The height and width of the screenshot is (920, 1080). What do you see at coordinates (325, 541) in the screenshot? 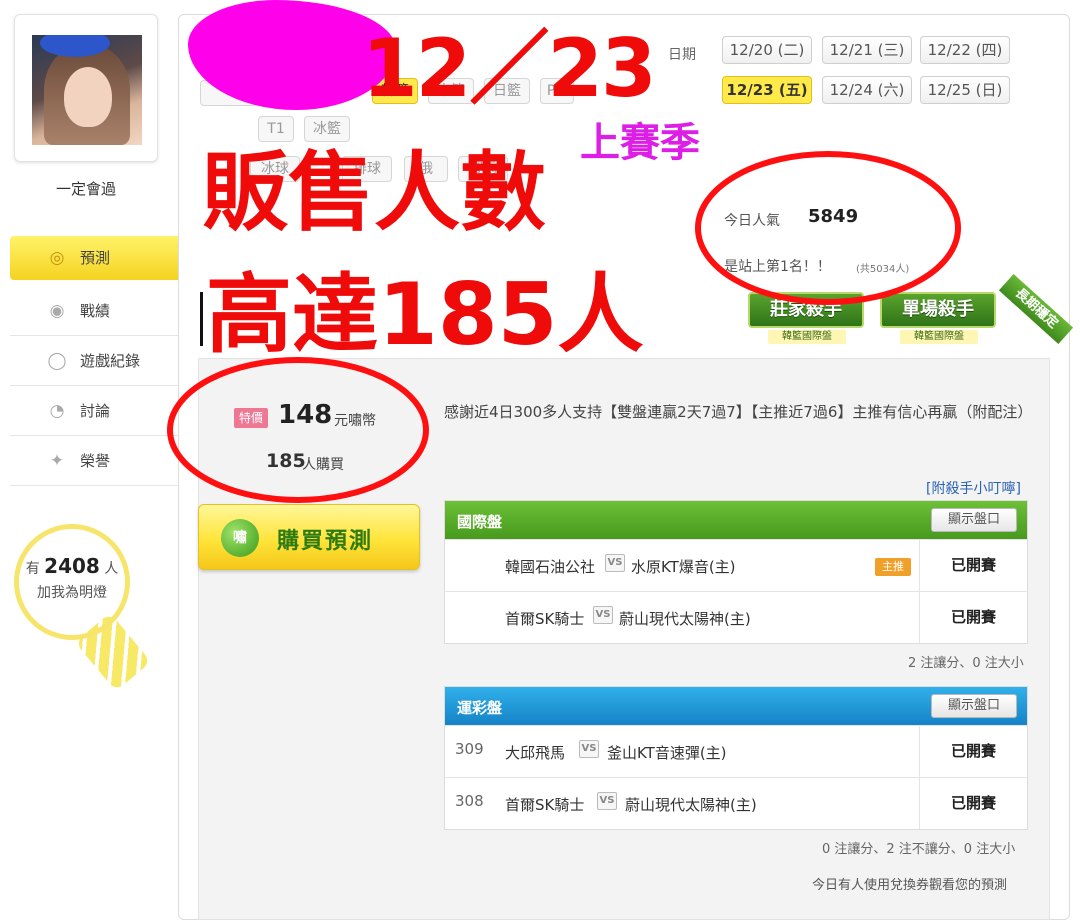
I see `buy-prediction-label: 購買預測` at bounding box center [325, 541].